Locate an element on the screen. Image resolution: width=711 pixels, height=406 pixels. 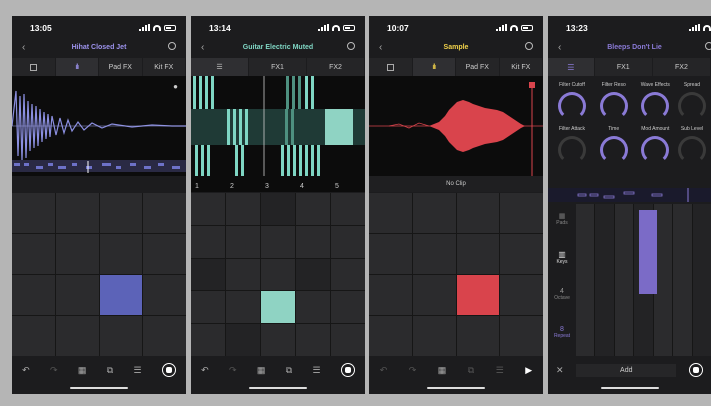
param-sub-level: Sub Level is located at coordinates (692, 145).